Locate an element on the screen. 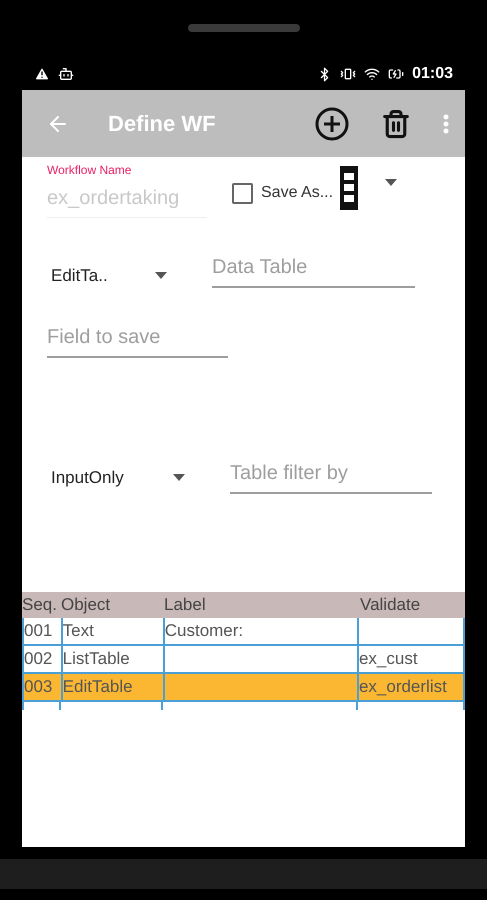 The height and width of the screenshot is (900, 487). column-header: Seq. is located at coordinates (40, 605).